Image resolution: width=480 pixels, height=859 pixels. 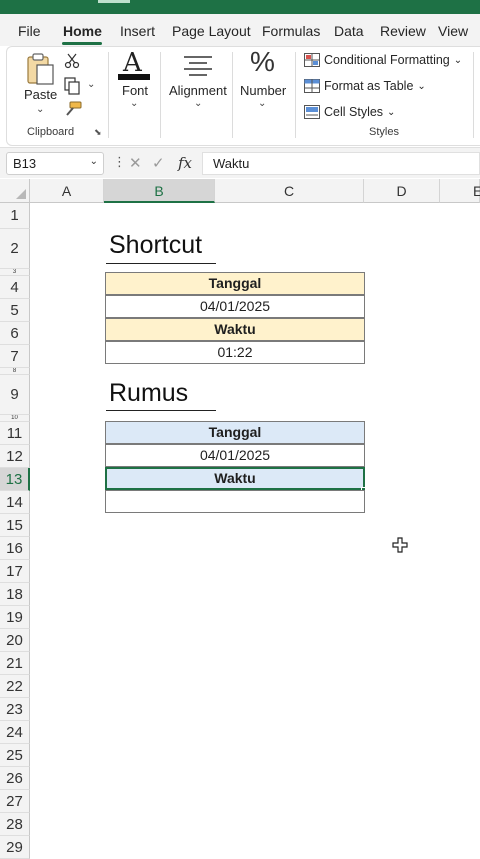 What do you see at coordinates (15, 418) in the screenshot?
I see `row-header-10: 10` at bounding box center [15, 418].